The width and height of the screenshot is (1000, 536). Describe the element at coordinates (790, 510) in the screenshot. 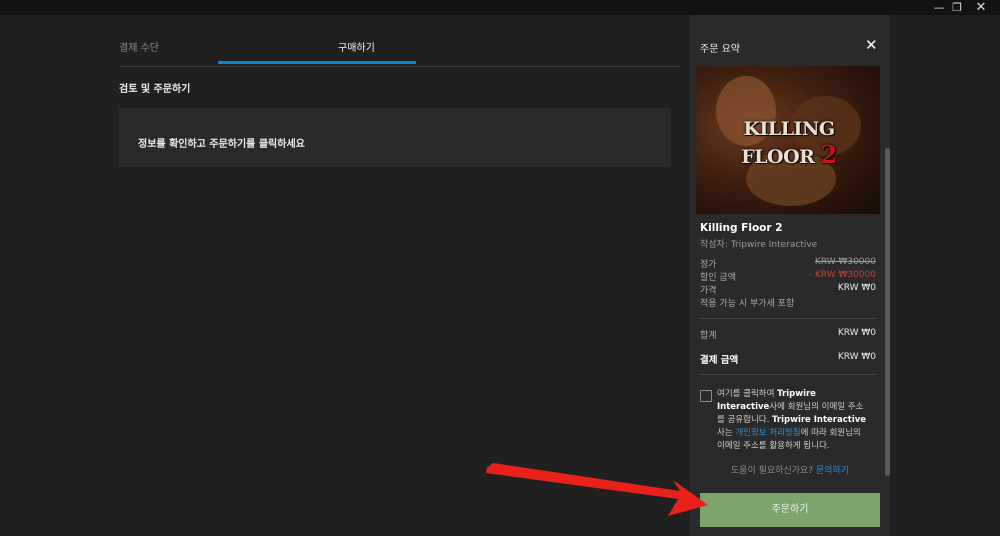

I see `order-button: 주문하기` at that location.